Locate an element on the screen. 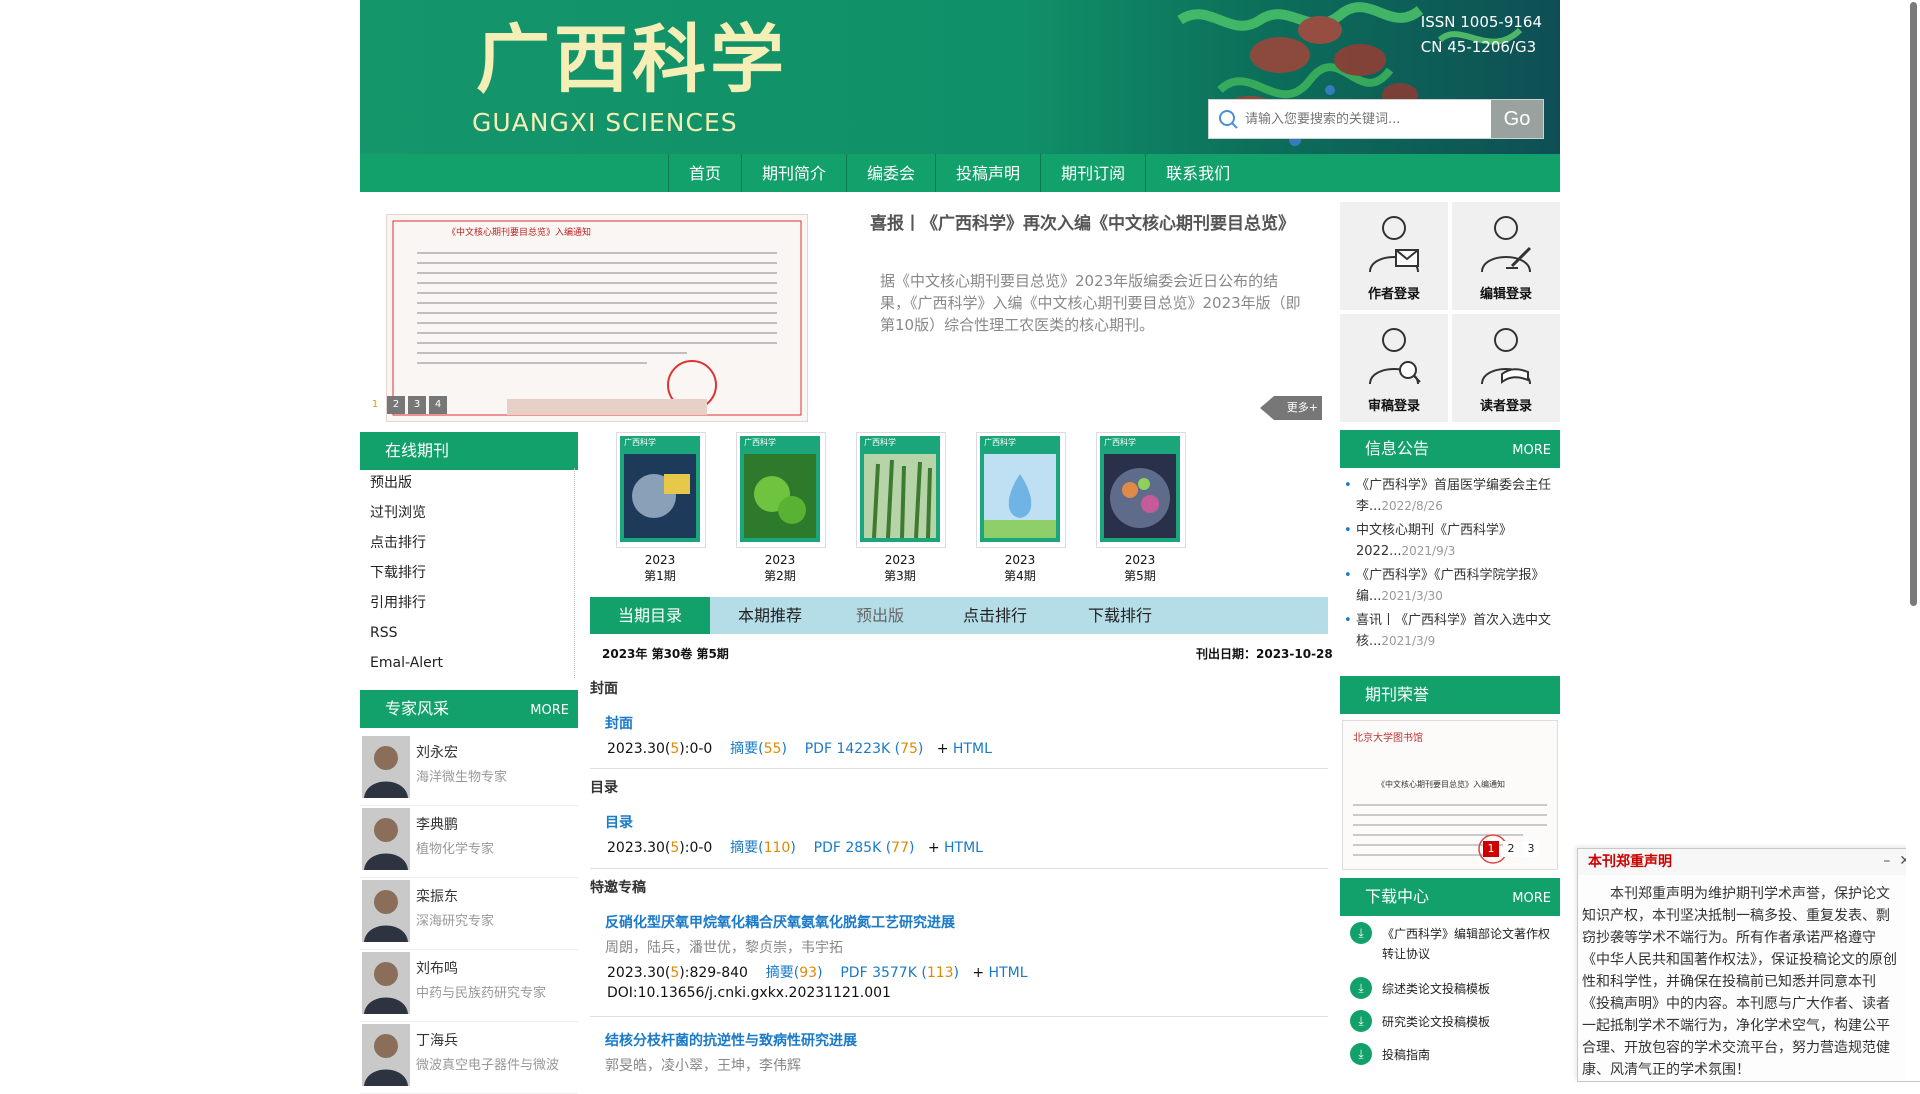 The width and height of the screenshot is (1920, 1094). experts-title: 专家风采 is located at coordinates (417, 708).